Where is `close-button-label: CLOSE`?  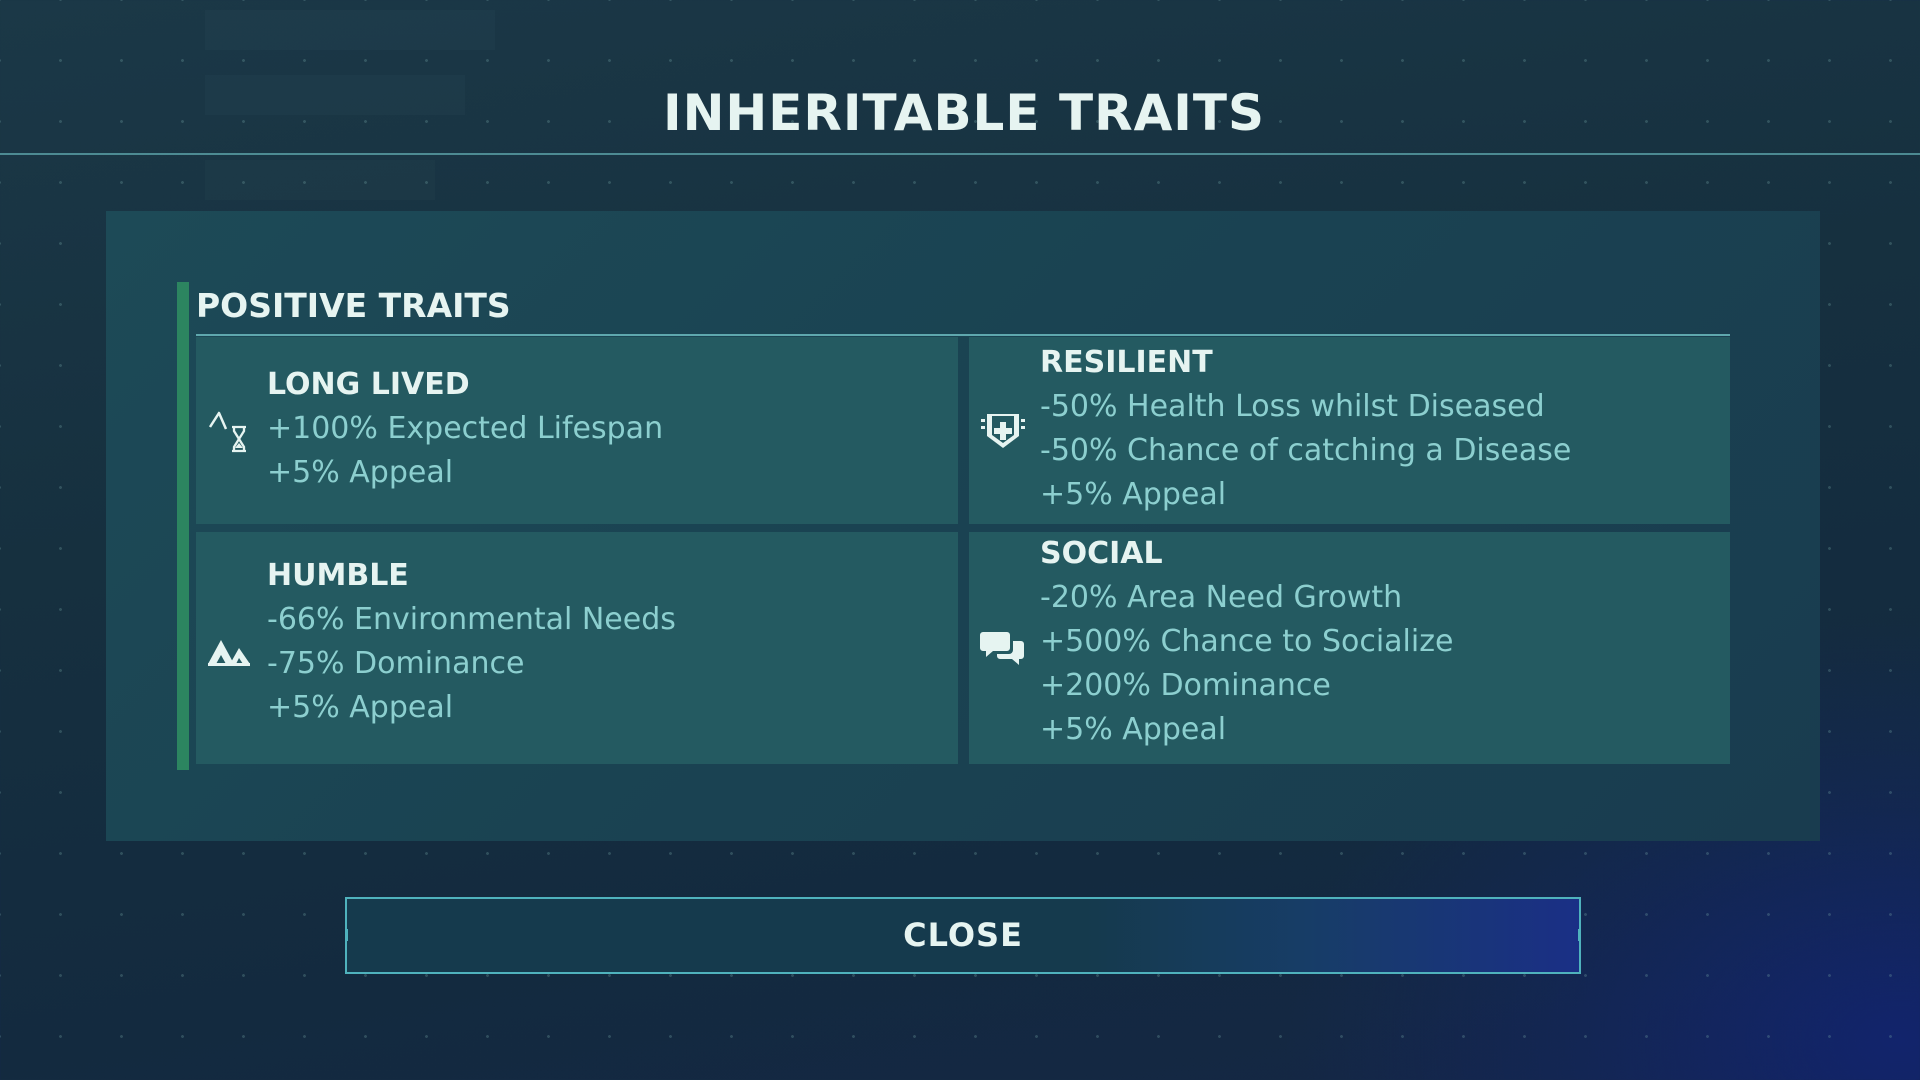
close-button-label: CLOSE is located at coordinates (963, 935).